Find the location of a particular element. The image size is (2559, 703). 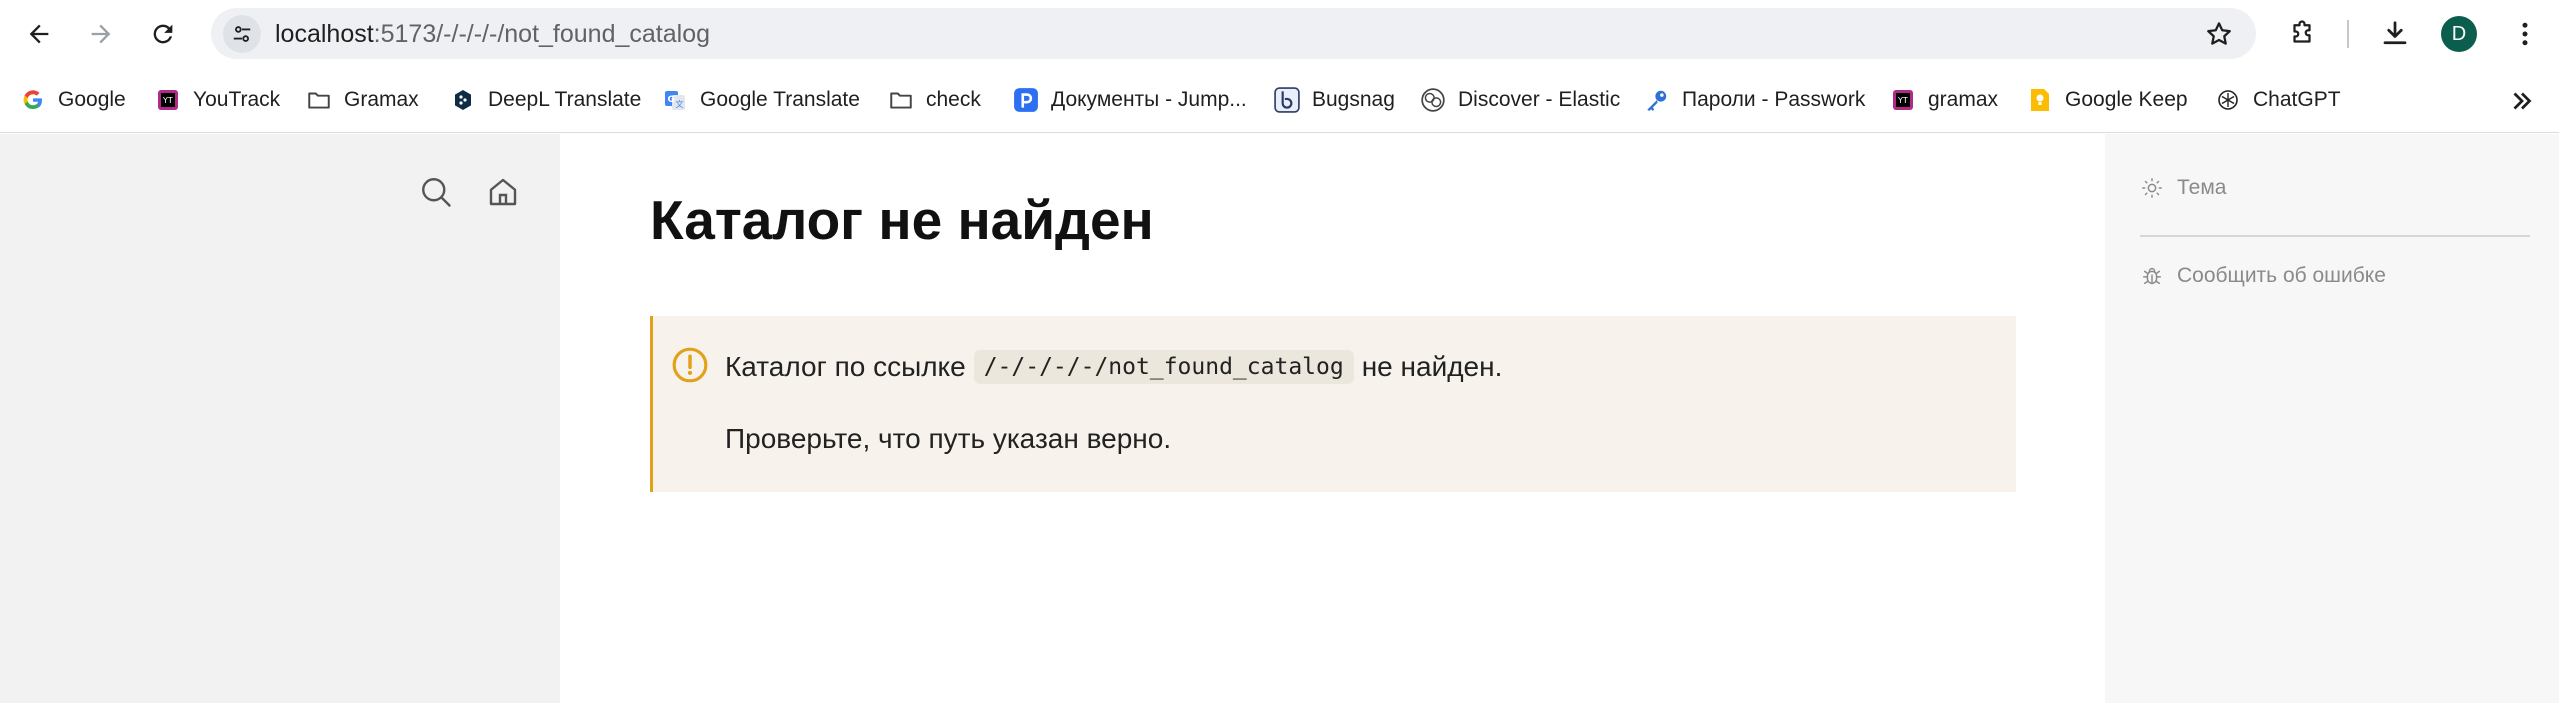

reload-icon is located at coordinates (163, 34).